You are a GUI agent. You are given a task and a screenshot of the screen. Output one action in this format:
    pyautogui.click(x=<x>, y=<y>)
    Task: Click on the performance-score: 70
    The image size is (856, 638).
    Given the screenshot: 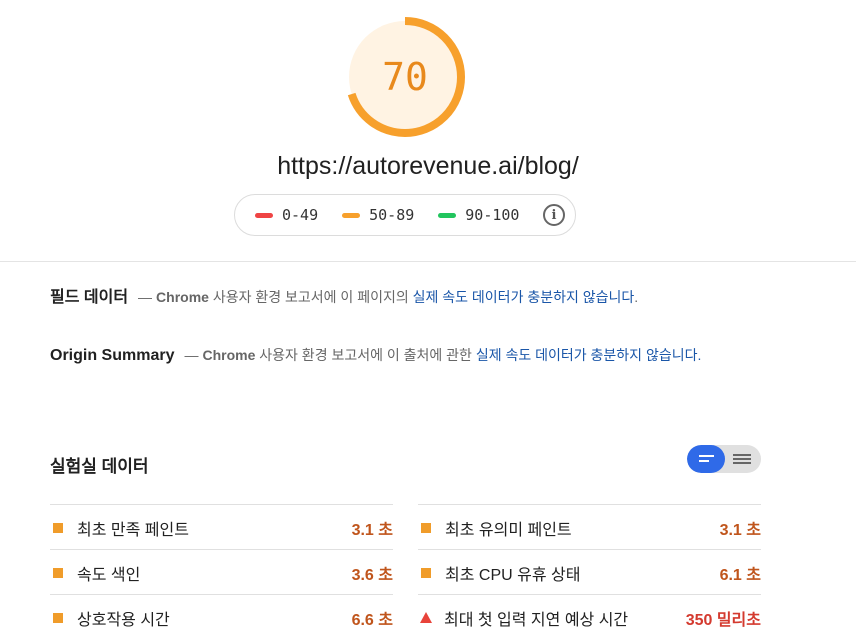 What is the action you would take?
    pyautogui.click(x=405, y=77)
    